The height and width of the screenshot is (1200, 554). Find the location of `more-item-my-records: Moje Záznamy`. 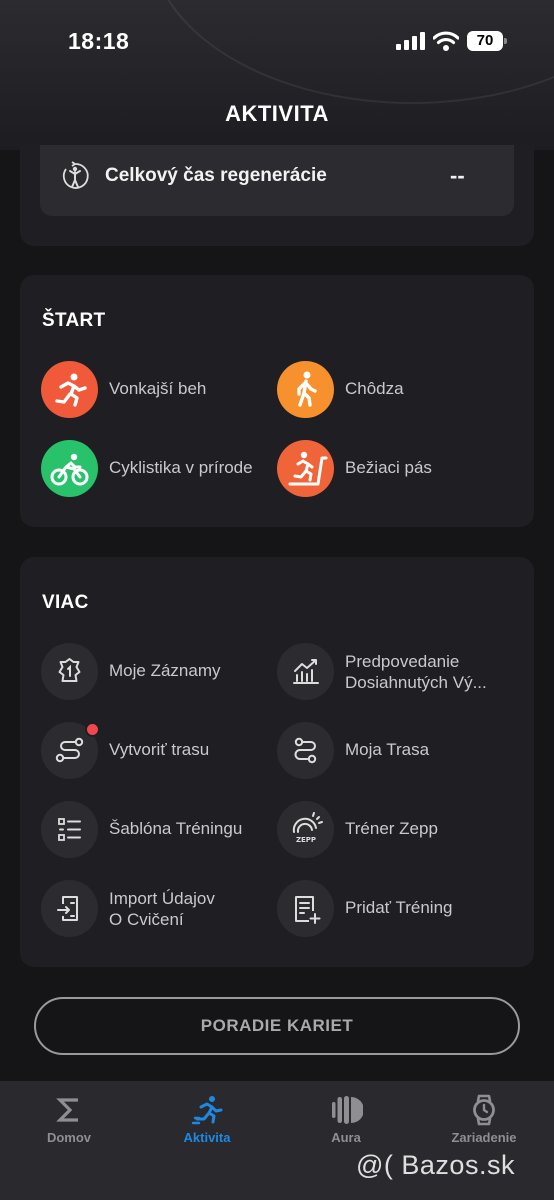

more-item-my-records: Moje Záznamy is located at coordinates (159, 672).